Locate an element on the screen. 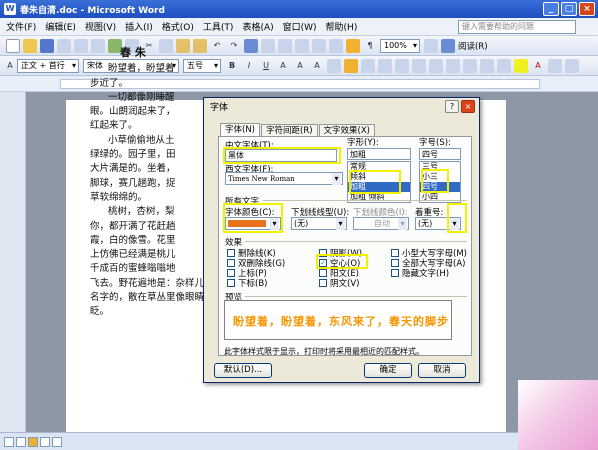 This screenshot has height=450, width=598. paragraph-line: 盼望着，盼望着 is located at coordinates (141, 69).